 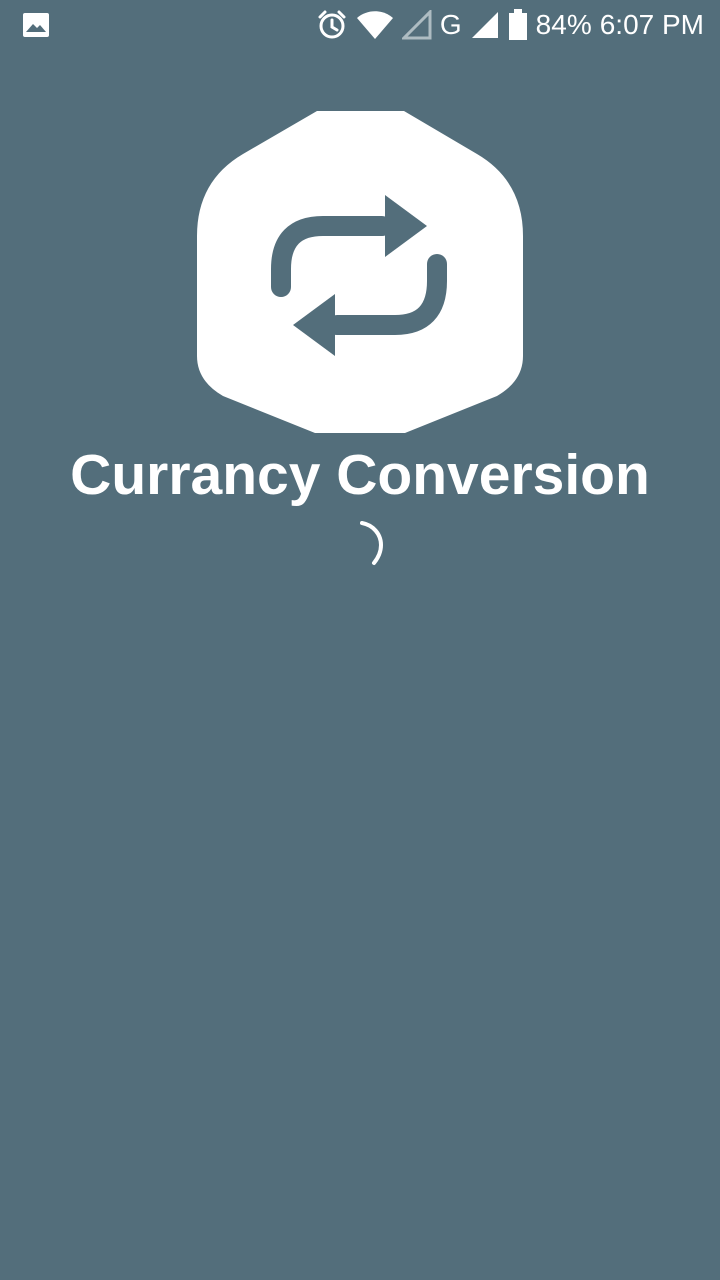 I want to click on exchange-arrows-icon, so click(x=360, y=272).